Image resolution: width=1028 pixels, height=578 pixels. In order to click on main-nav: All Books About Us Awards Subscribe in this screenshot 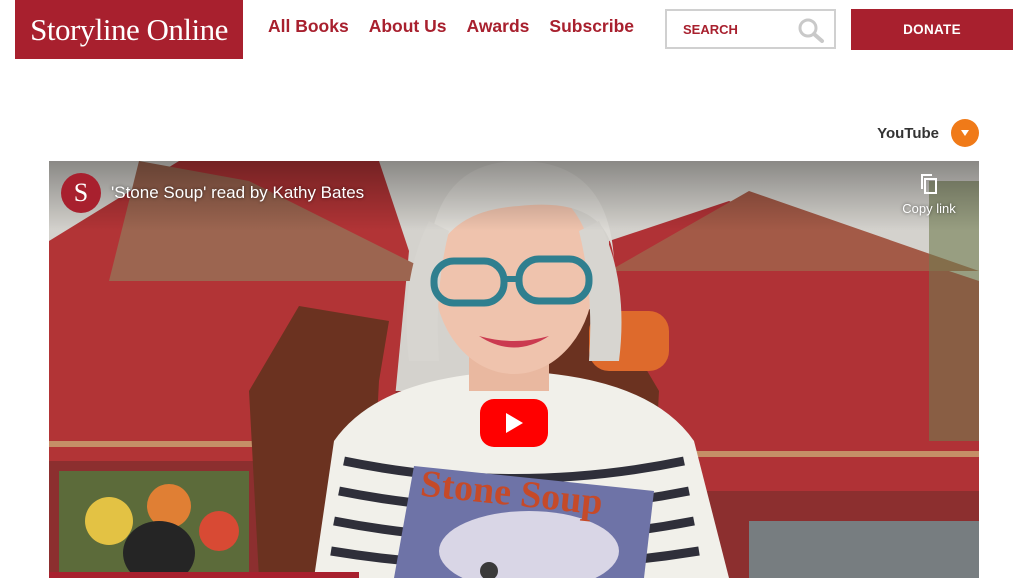, I will do `click(451, 26)`.